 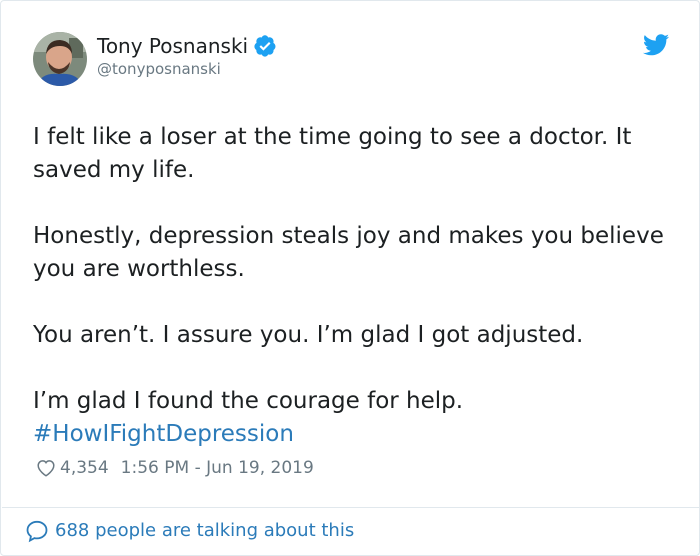 What do you see at coordinates (248, 401) in the screenshot?
I see `tweet-paragraph-text: I’m glad I found the courage for help.` at bounding box center [248, 401].